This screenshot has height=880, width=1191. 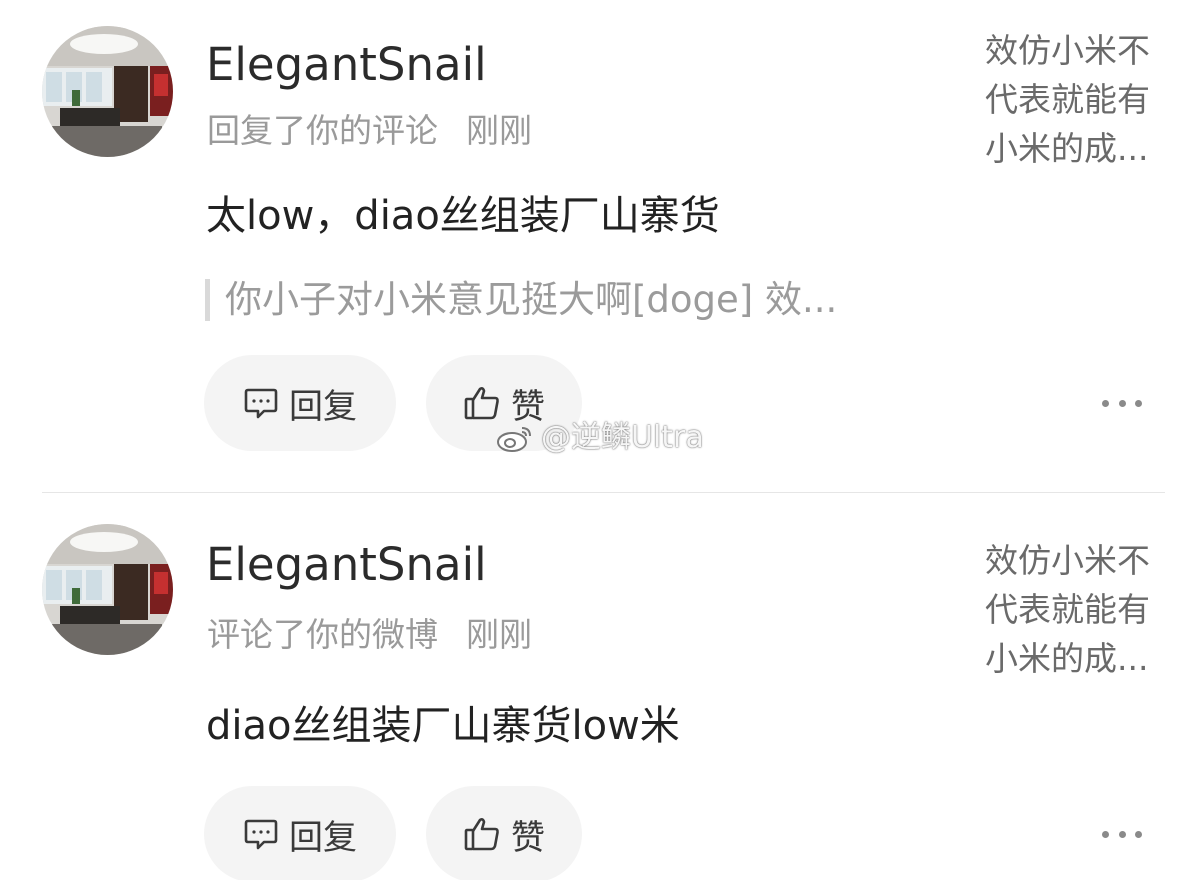 I want to click on notification-meta: 回复了你的评论 刚刚, so click(x=369, y=130).